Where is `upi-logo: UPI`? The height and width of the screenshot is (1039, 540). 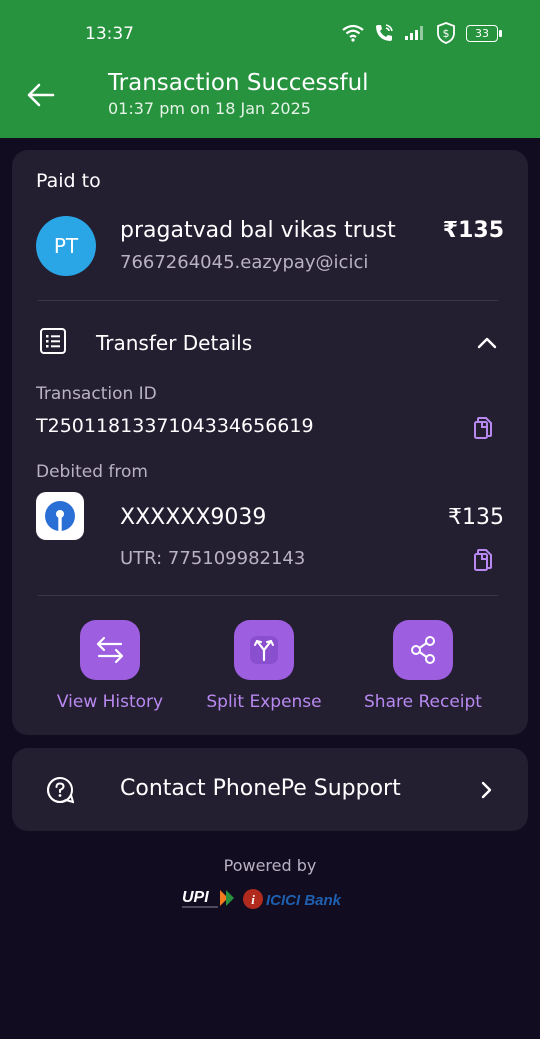 upi-logo: UPI is located at coordinates (208, 898).